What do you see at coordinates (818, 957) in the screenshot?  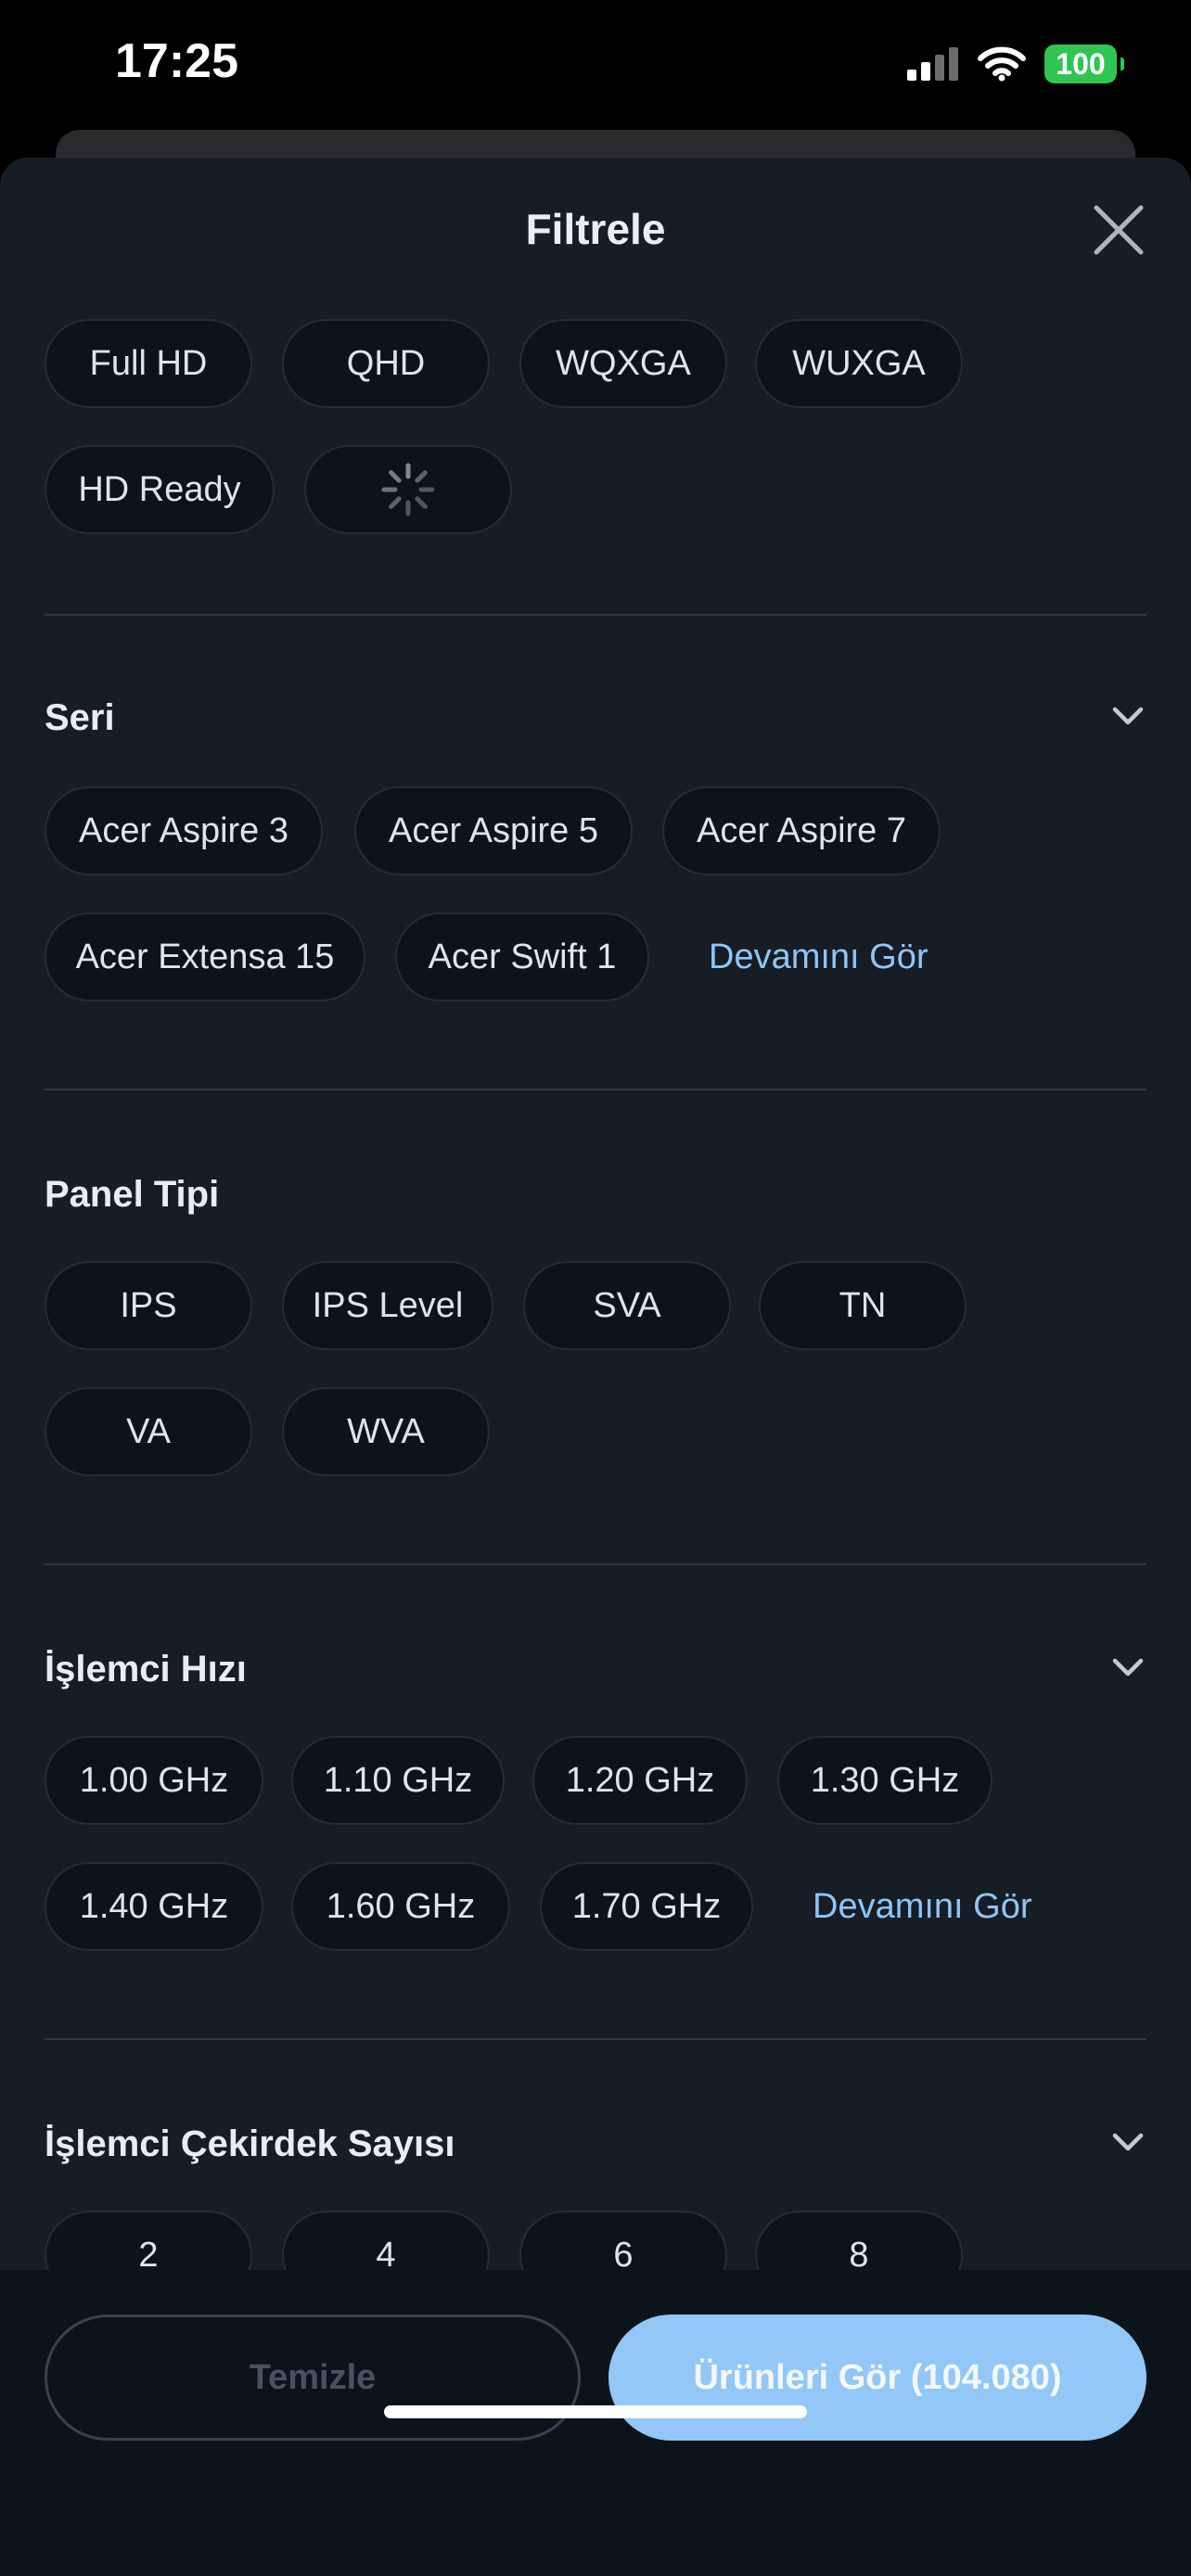 I see `seri-see-more-link: Devamını Gör` at bounding box center [818, 957].